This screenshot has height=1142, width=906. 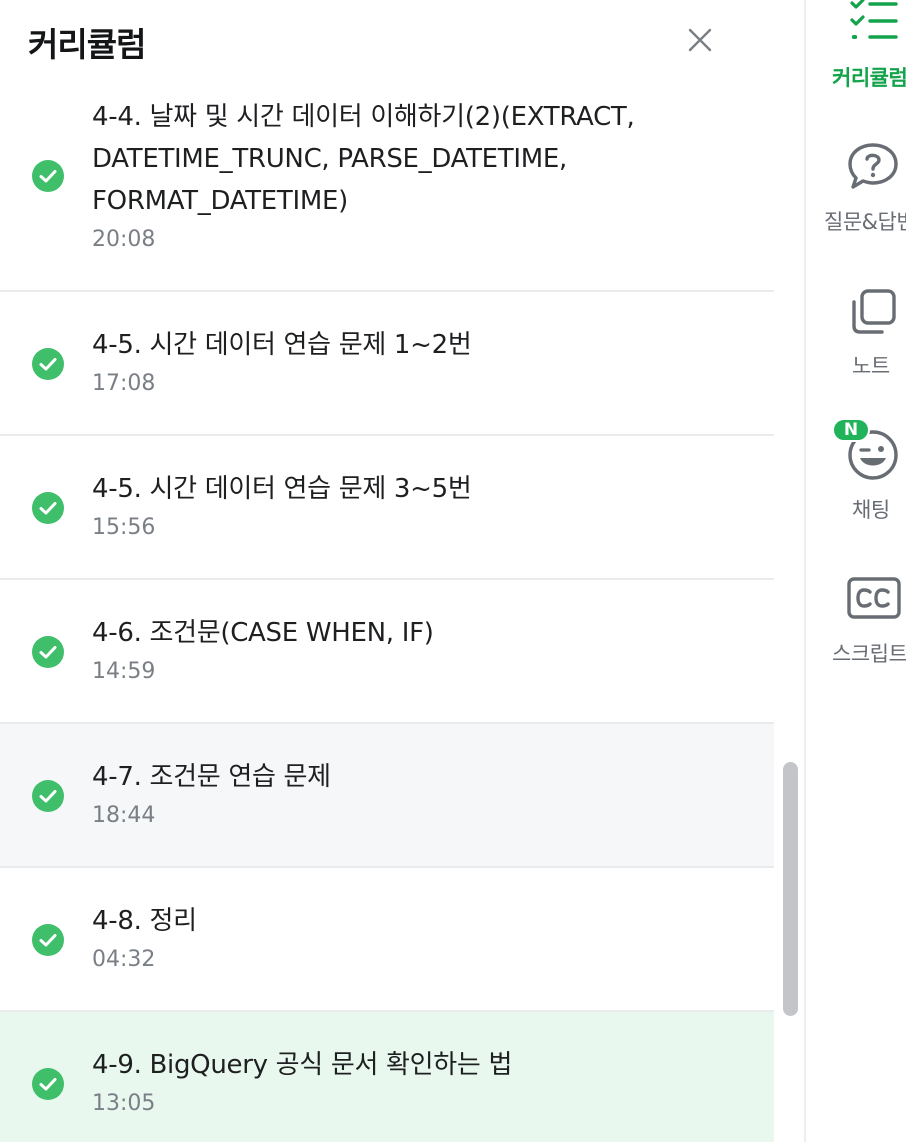 What do you see at coordinates (124, 671) in the screenshot?
I see `lesson-duration: 14:59` at bounding box center [124, 671].